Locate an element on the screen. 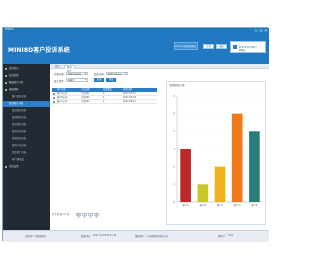 The image size is (320, 270). status-copyright-value: 广州赫德软件有限公司 is located at coordinates (157, 236).